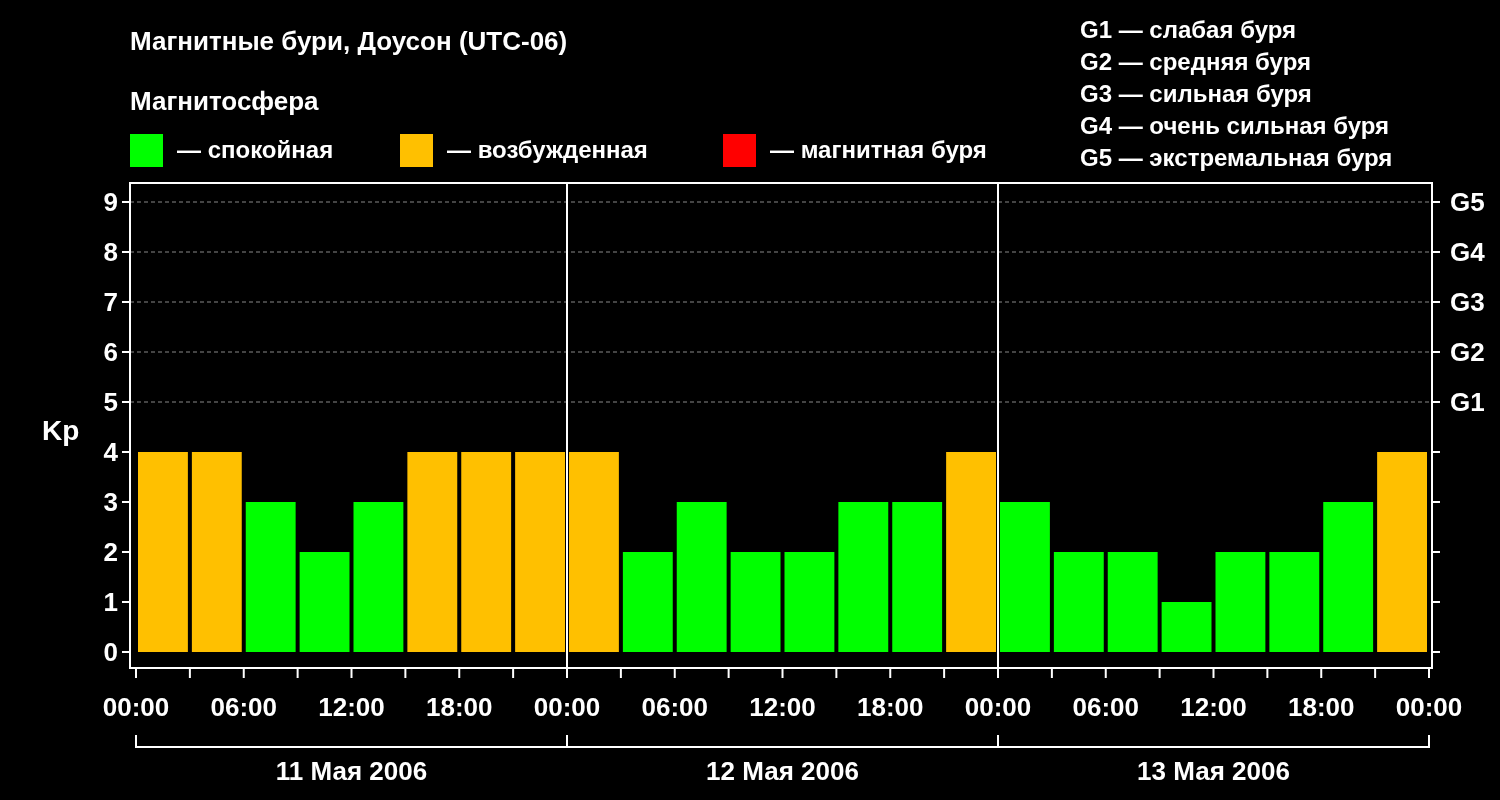 The image size is (1500, 800). I want to click on storm-level-label: G4, so click(1467, 252).